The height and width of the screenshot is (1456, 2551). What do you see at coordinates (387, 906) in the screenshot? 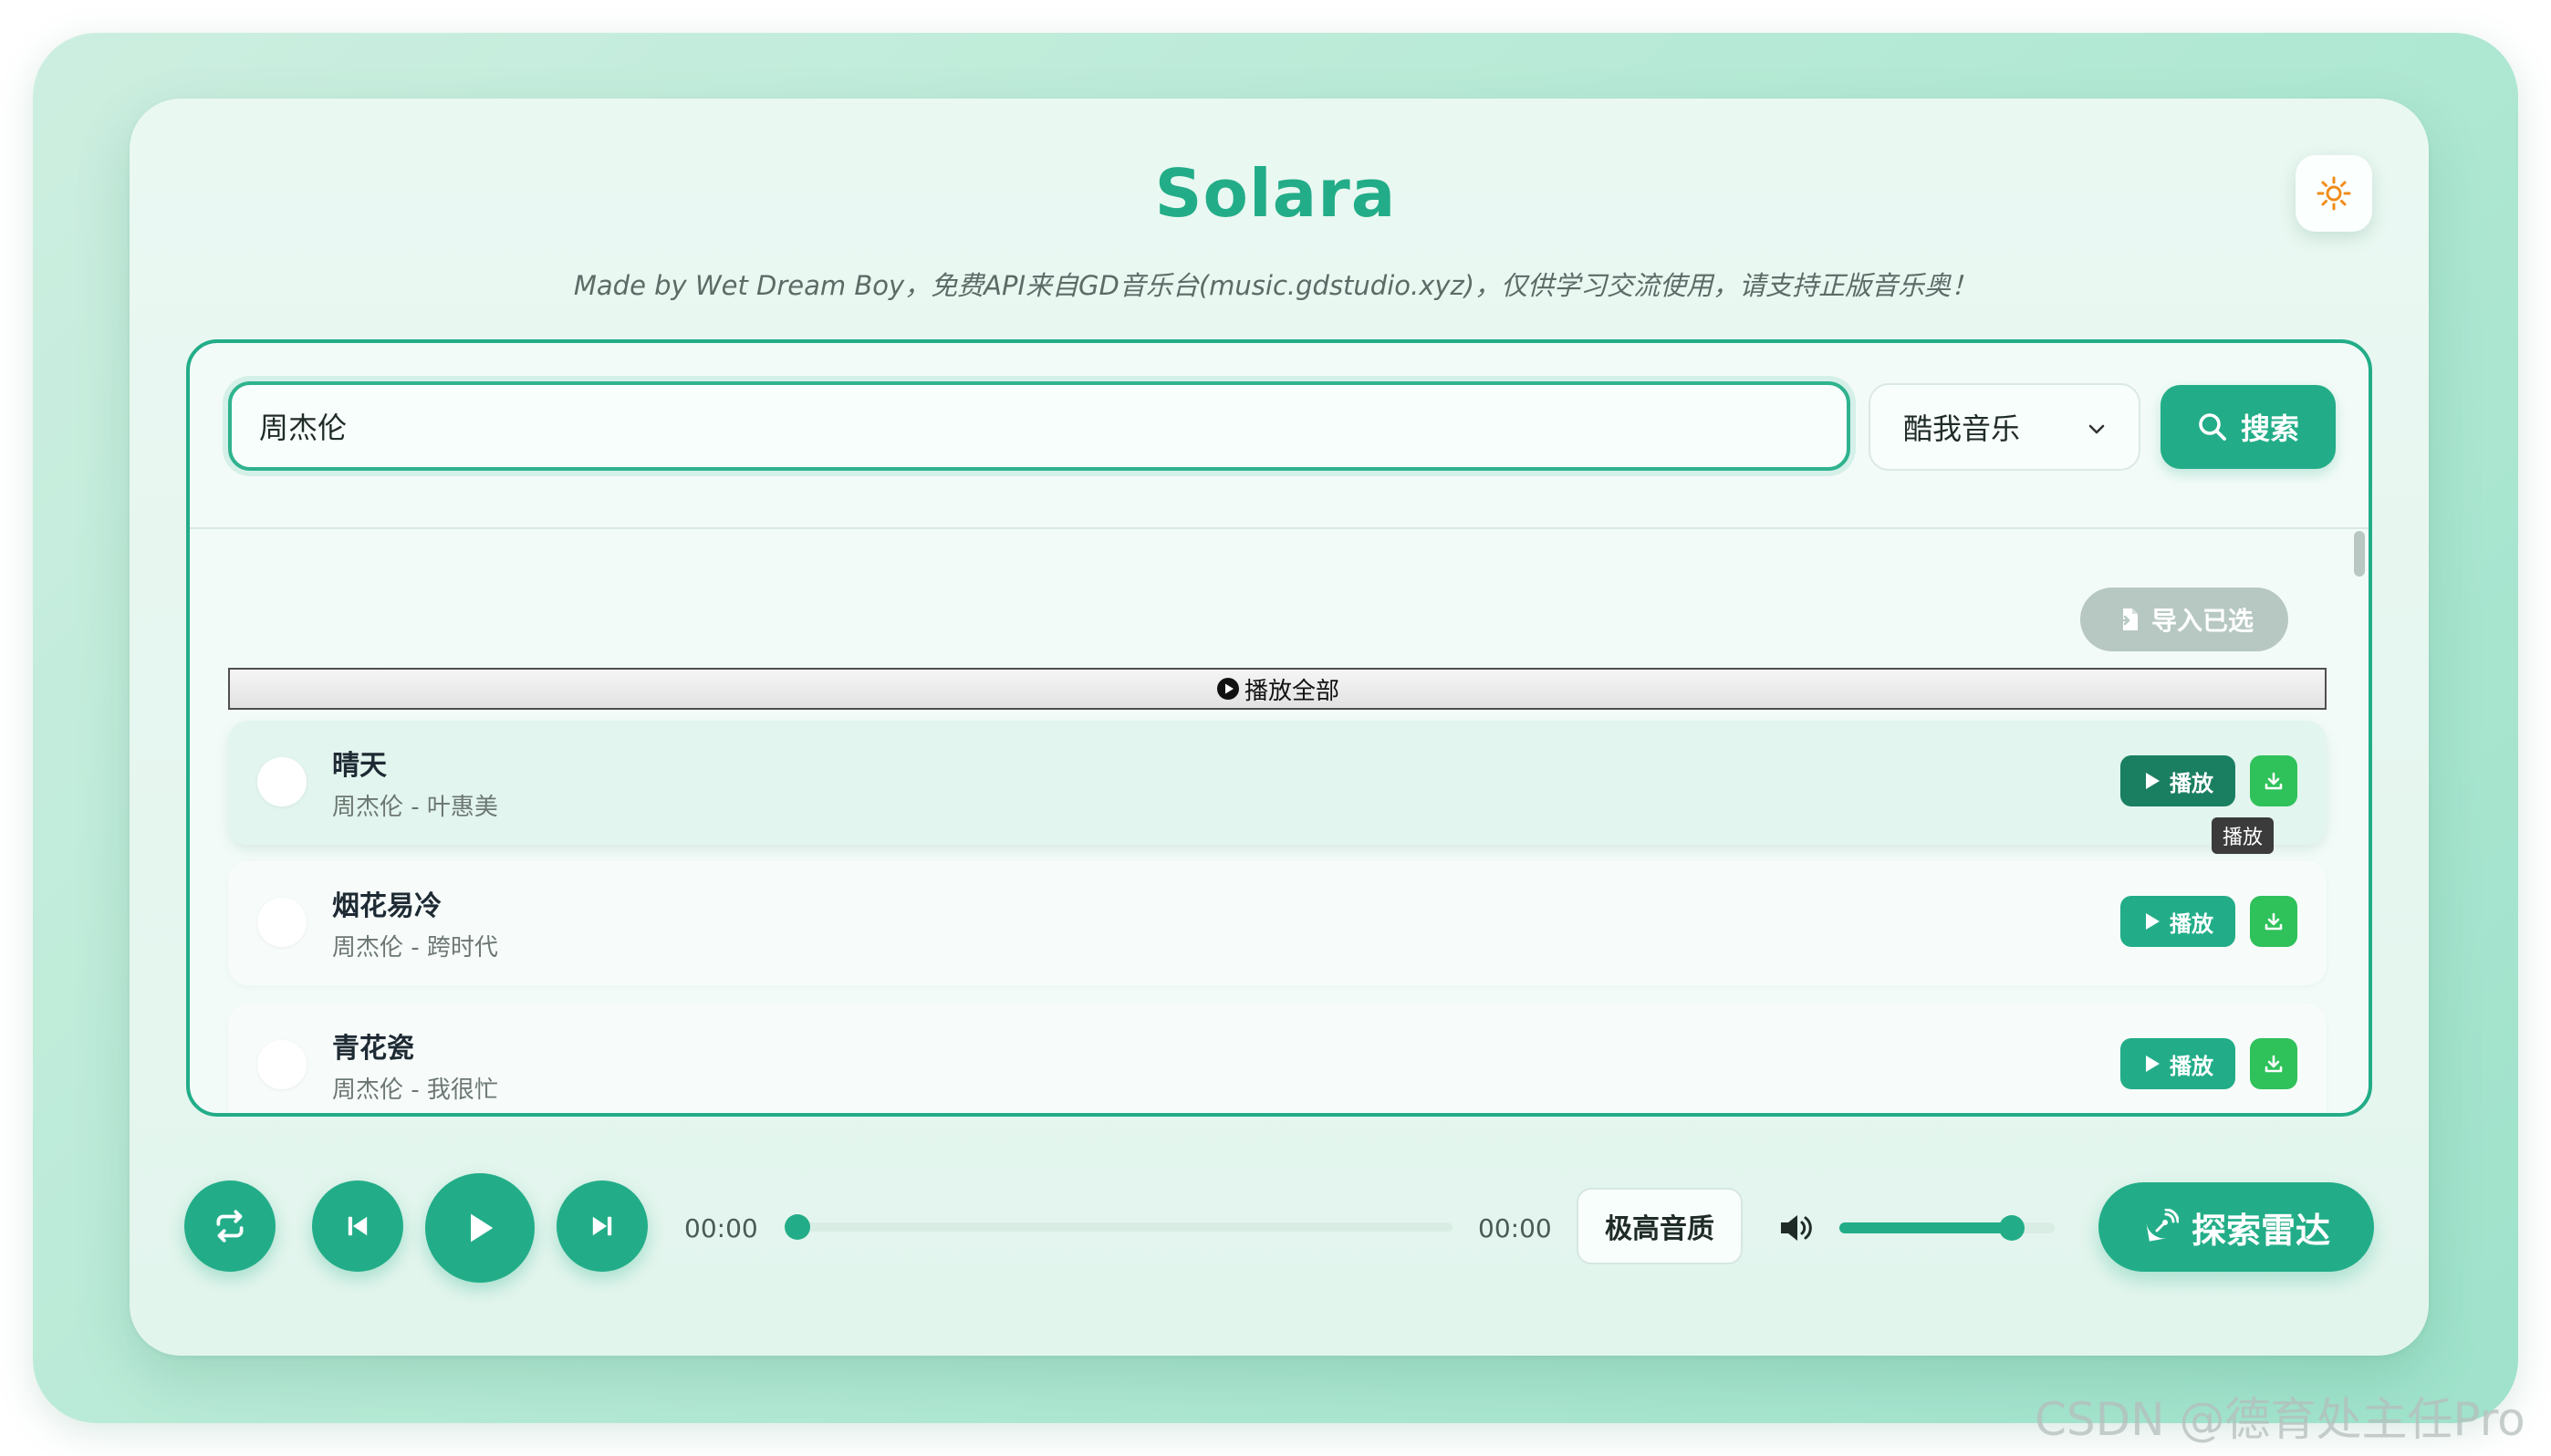
I see `song-title: 烟花易冷` at bounding box center [387, 906].